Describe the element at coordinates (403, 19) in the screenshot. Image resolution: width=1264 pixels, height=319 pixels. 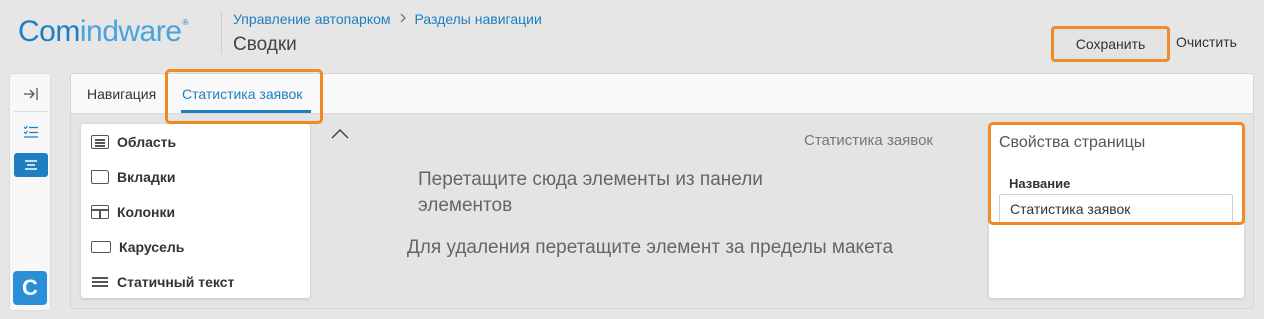
I see `chevron-right-icon` at that location.